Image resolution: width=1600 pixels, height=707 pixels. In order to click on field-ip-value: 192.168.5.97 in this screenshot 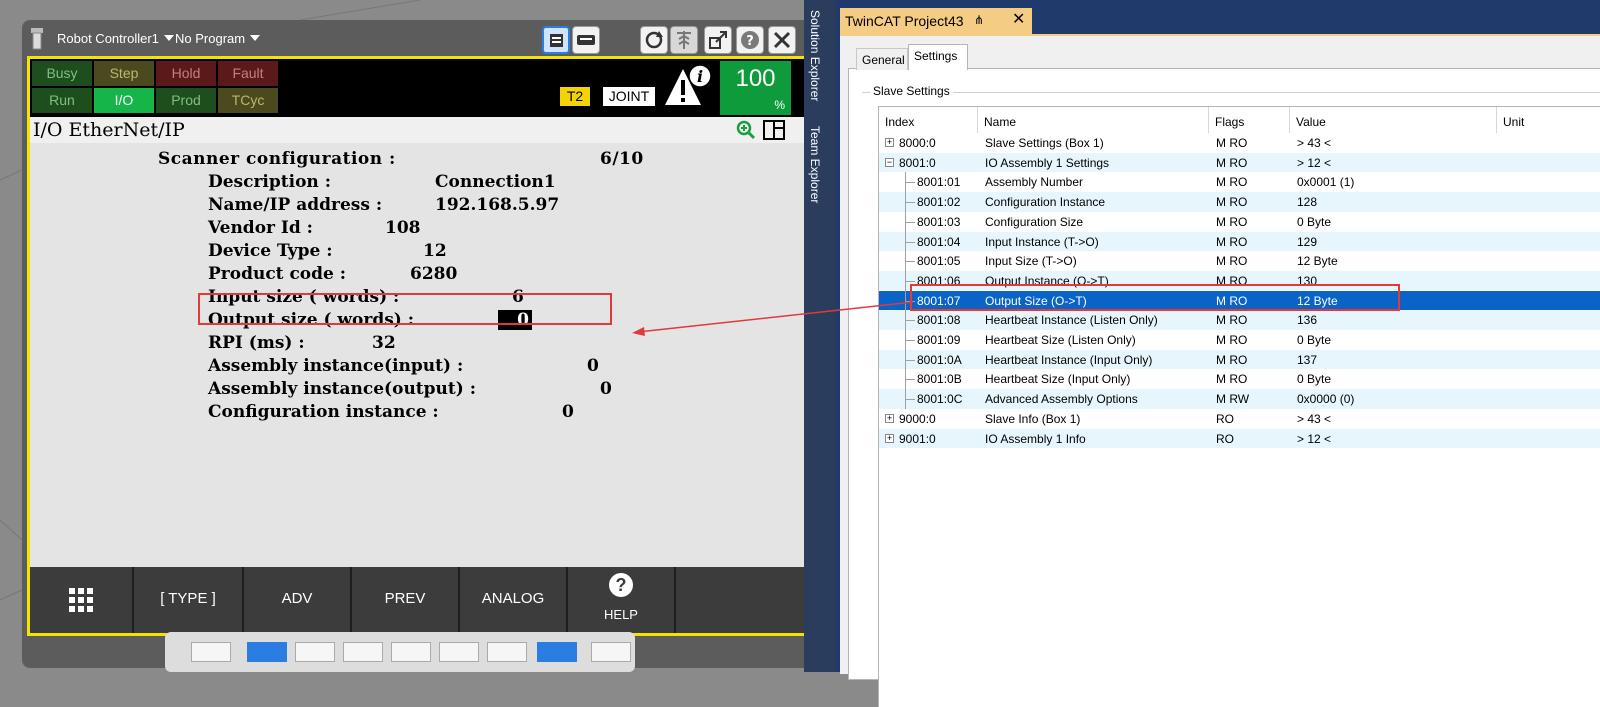, I will do `click(497, 205)`.